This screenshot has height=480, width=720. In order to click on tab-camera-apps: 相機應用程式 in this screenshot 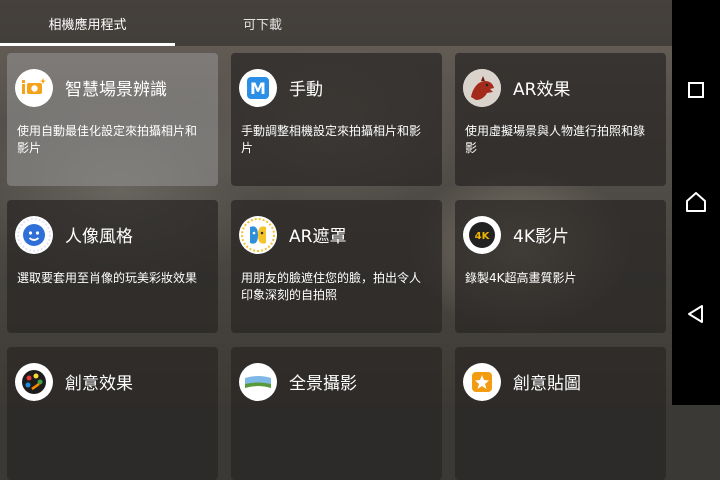, I will do `click(87, 23)`.